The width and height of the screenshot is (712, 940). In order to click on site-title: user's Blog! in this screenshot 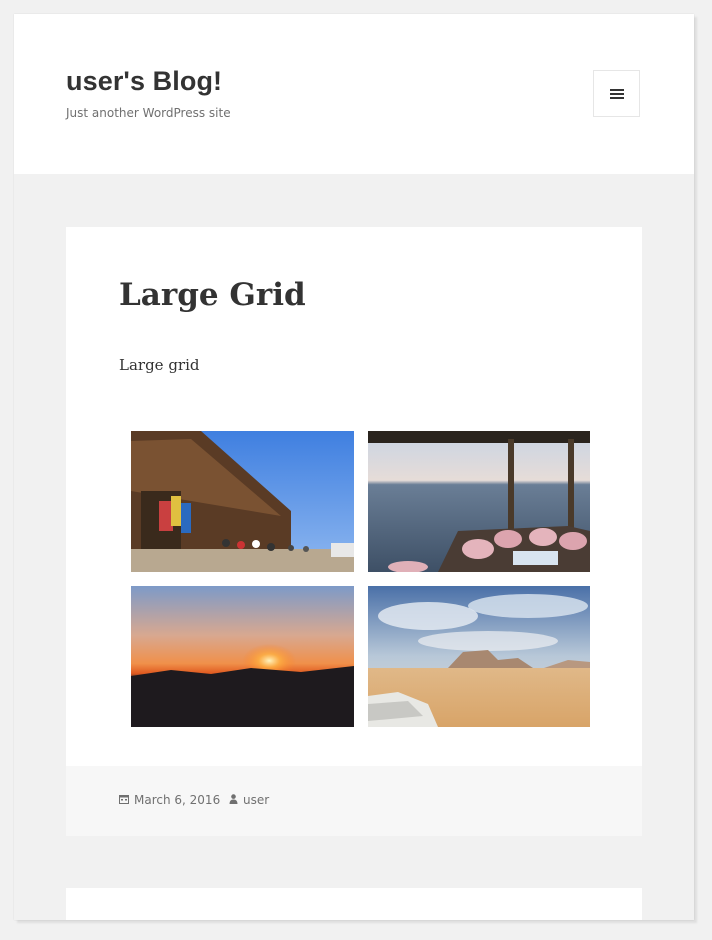, I will do `click(144, 81)`.